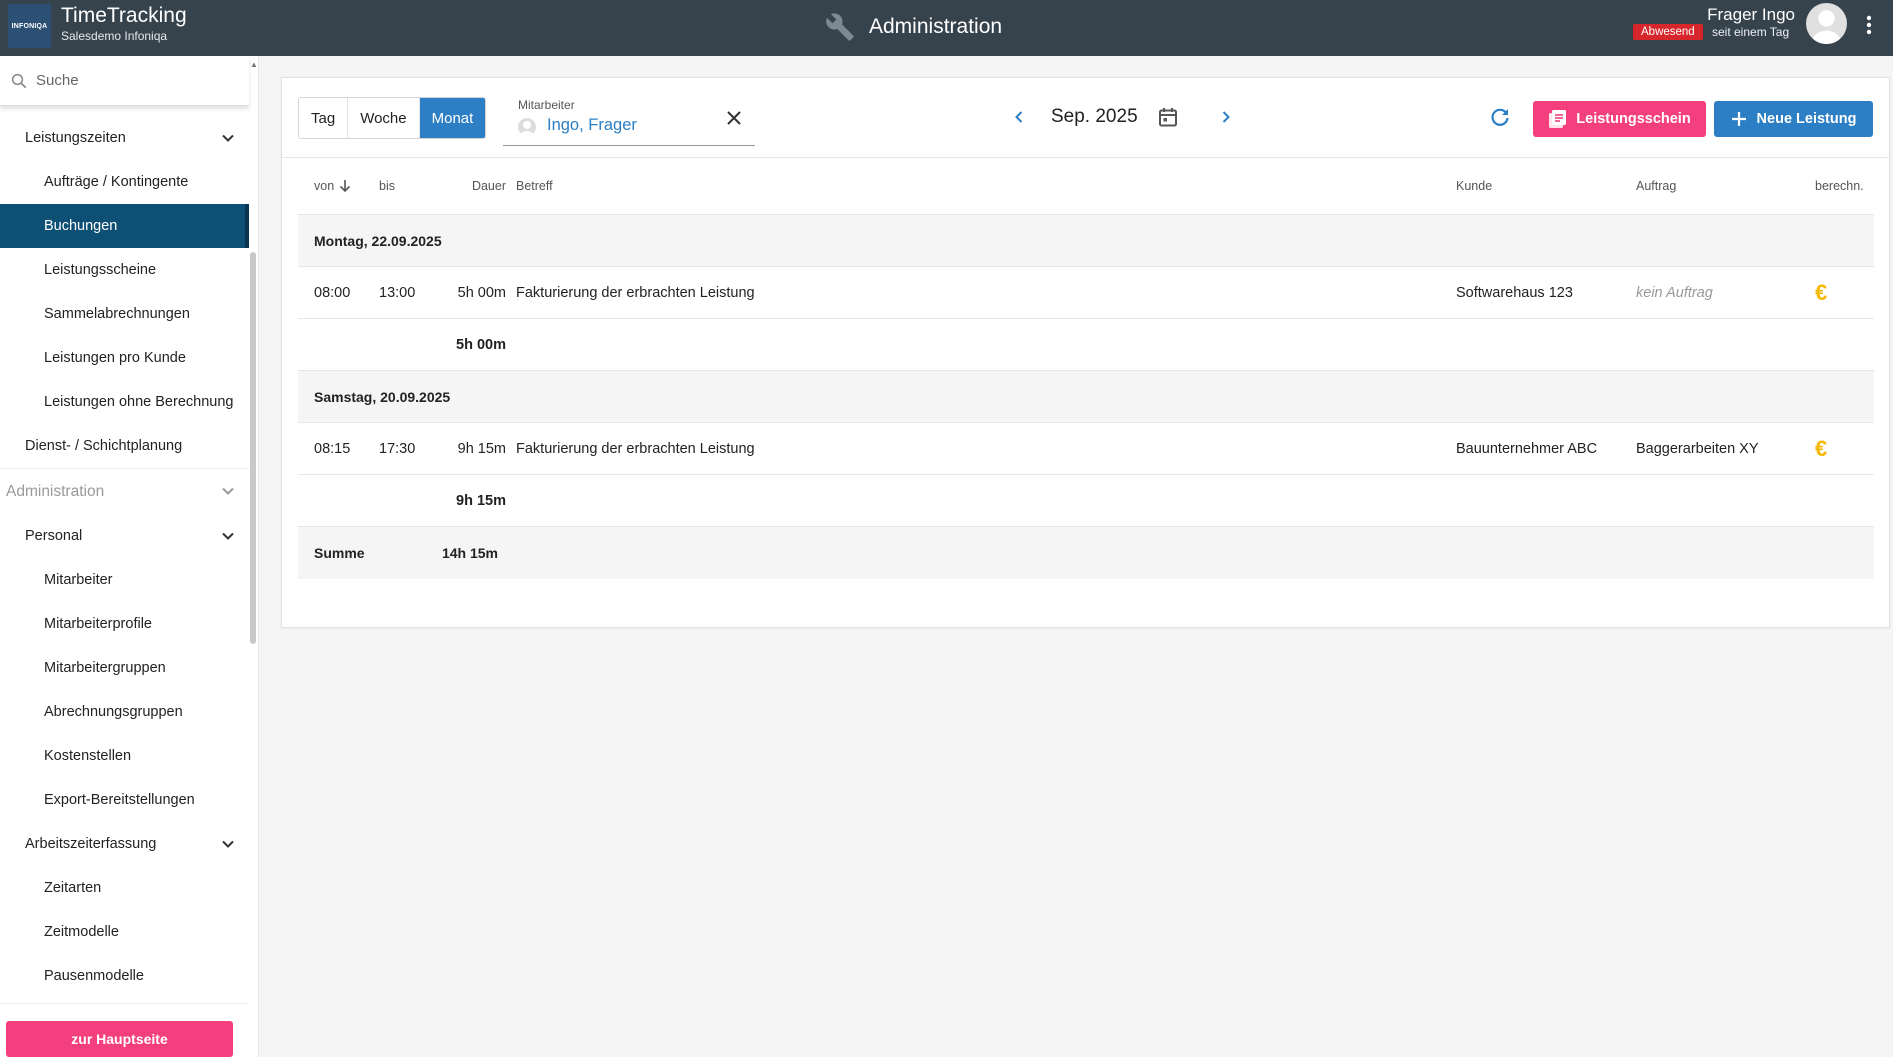 The height and width of the screenshot is (1057, 1893). Describe the element at coordinates (382, 396) in the screenshot. I see `group-date: Samstag, 20.09.2025` at that location.